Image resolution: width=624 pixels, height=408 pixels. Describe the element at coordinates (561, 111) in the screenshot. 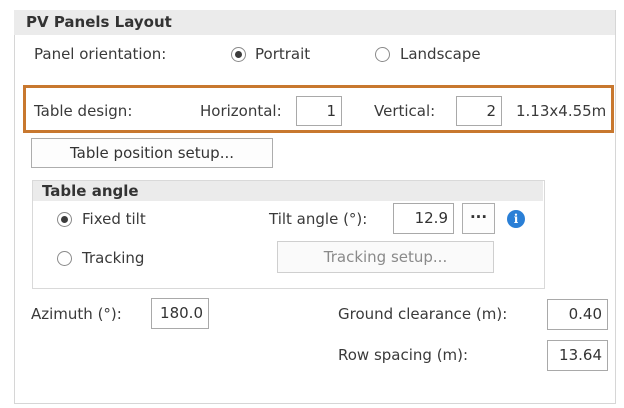

I see `table-dimensions: 1.13x4.55m` at that location.